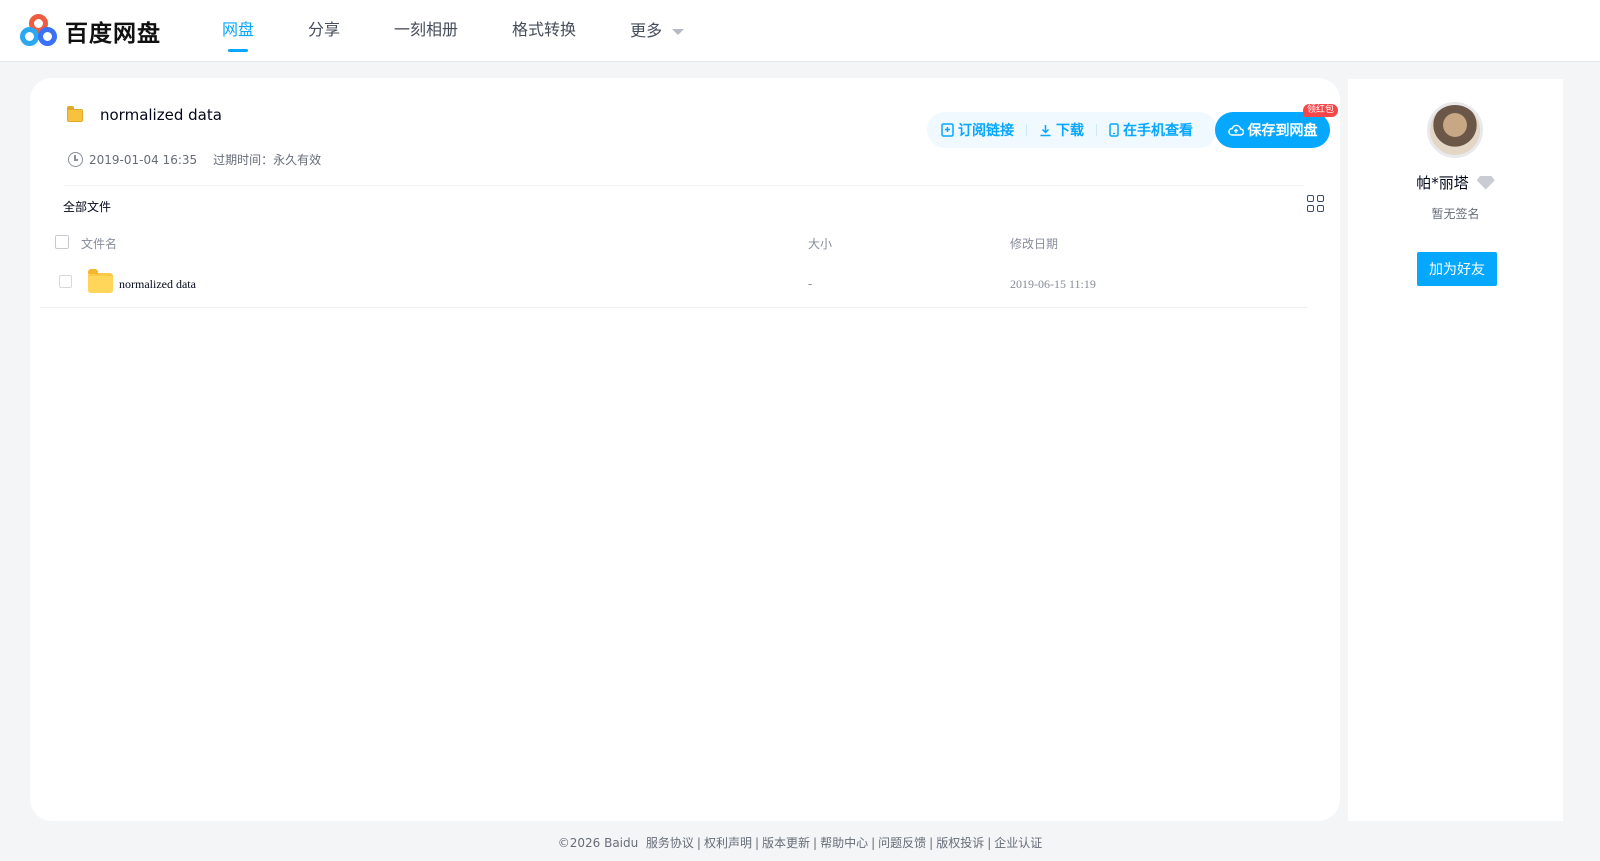  What do you see at coordinates (1034, 243) in the screenshot?
I see `column-header-date: 修改日期` at bounding box center [1034, 243].